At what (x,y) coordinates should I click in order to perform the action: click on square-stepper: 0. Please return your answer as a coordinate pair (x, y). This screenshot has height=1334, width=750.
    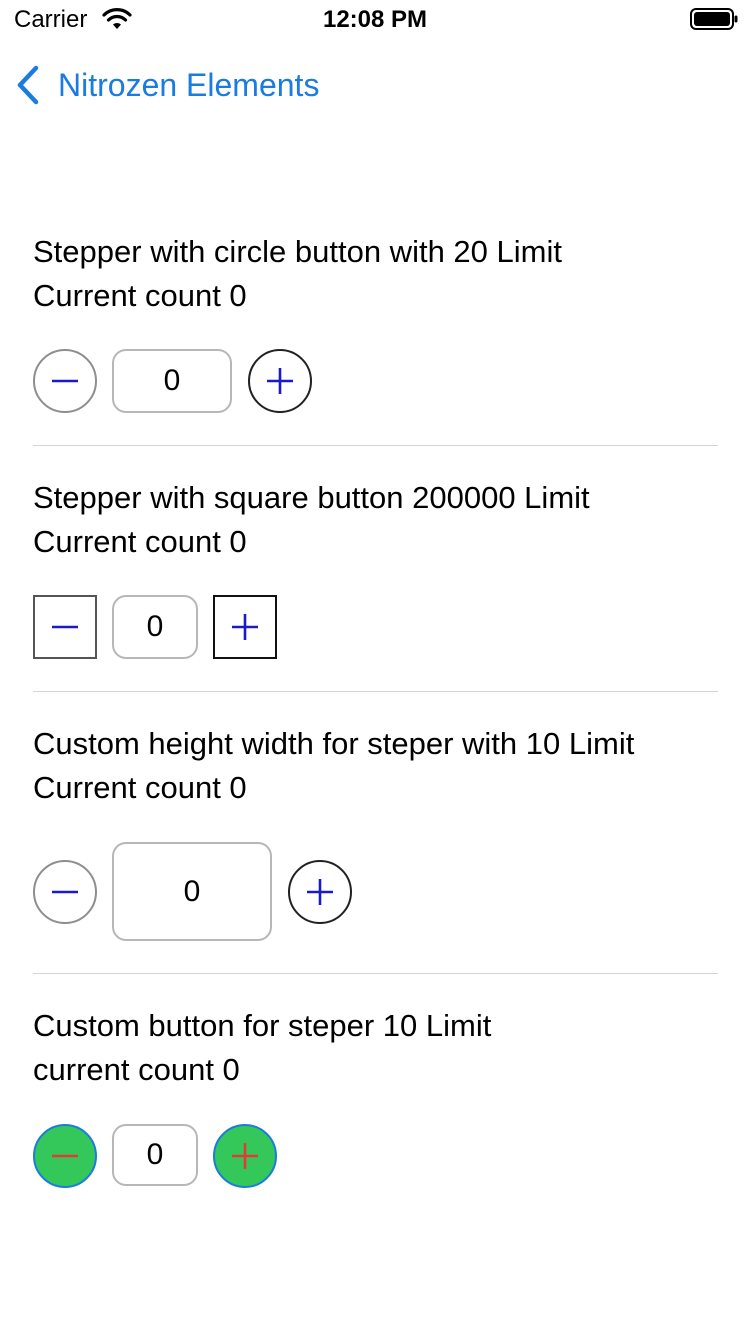
    Looking at the image, I should click on (155, 627).